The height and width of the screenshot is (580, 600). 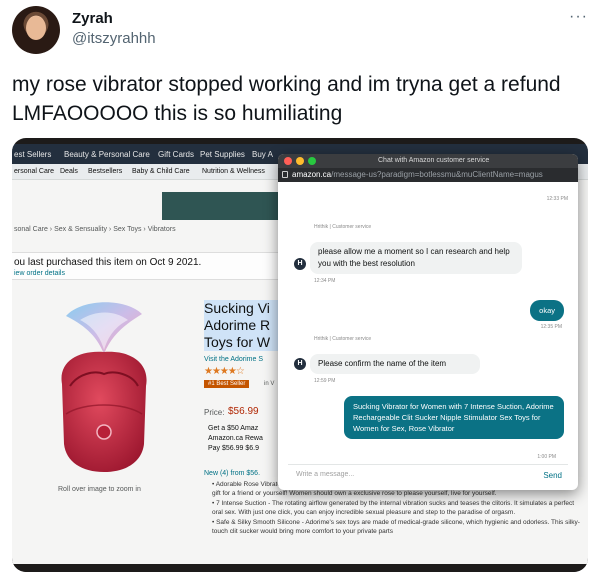 What do you see at coordinates (233, 171) in the screenshot?
I see `subnav-item: Nutrition & Wellness` at bounding box center [233, 171].